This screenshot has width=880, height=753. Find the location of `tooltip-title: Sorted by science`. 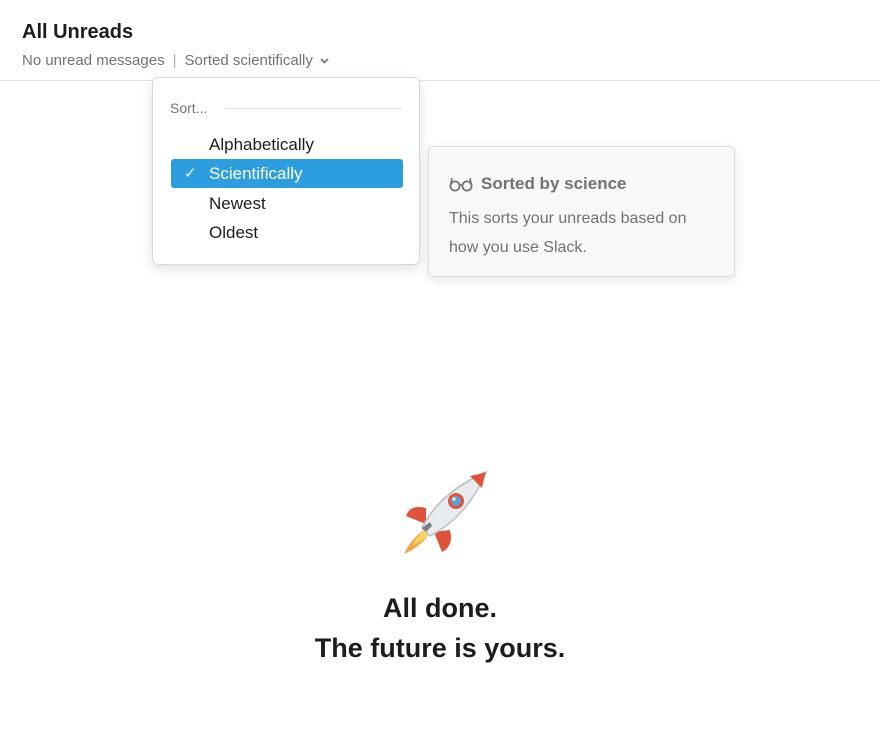

tooltip-title: Sorted by science is located at coordinates (538, 184).